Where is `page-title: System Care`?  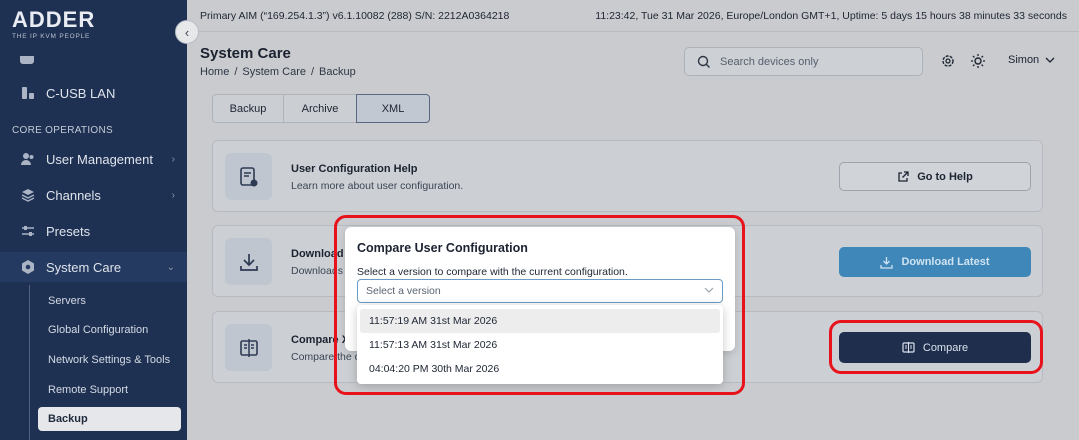 page-title: System Care is located at coordinates (245, 53).